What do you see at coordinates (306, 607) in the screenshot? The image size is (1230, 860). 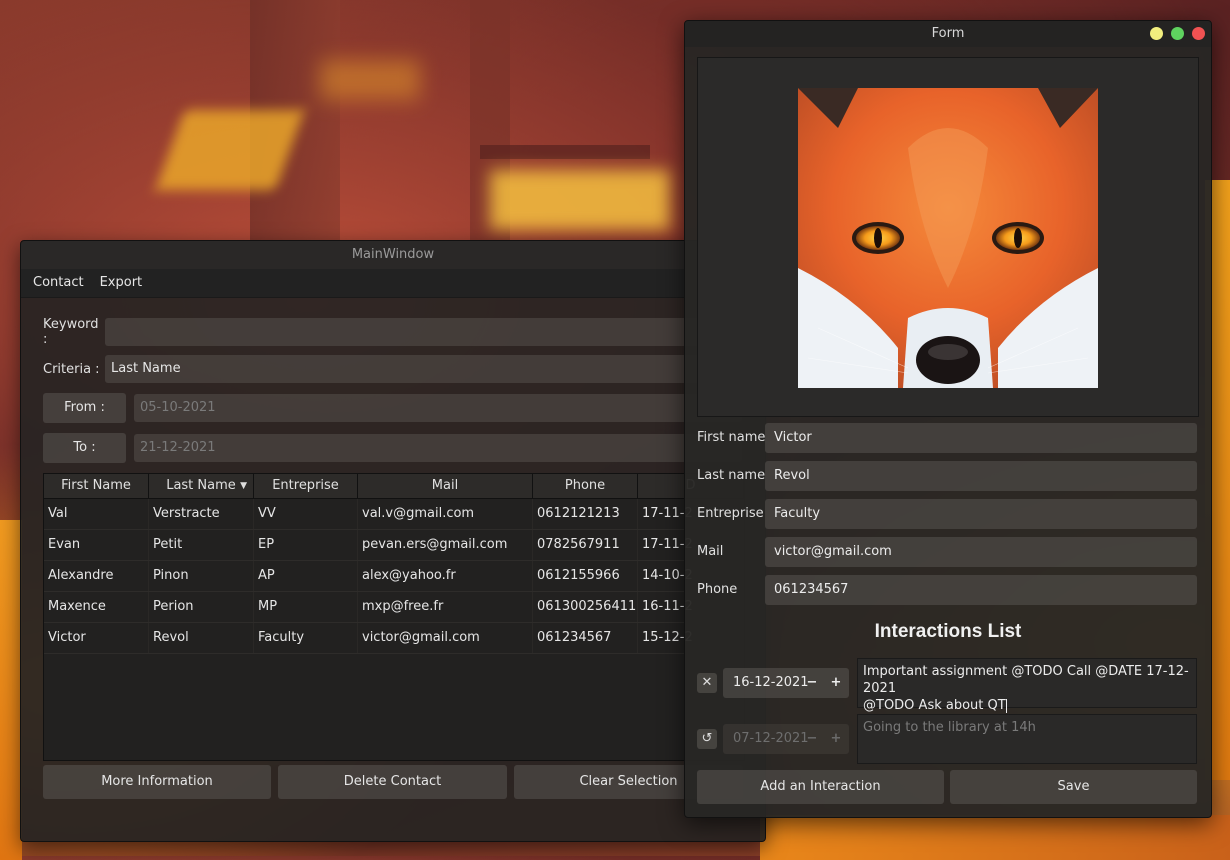 I see `cell: MP` at bounding box center [306, 607].